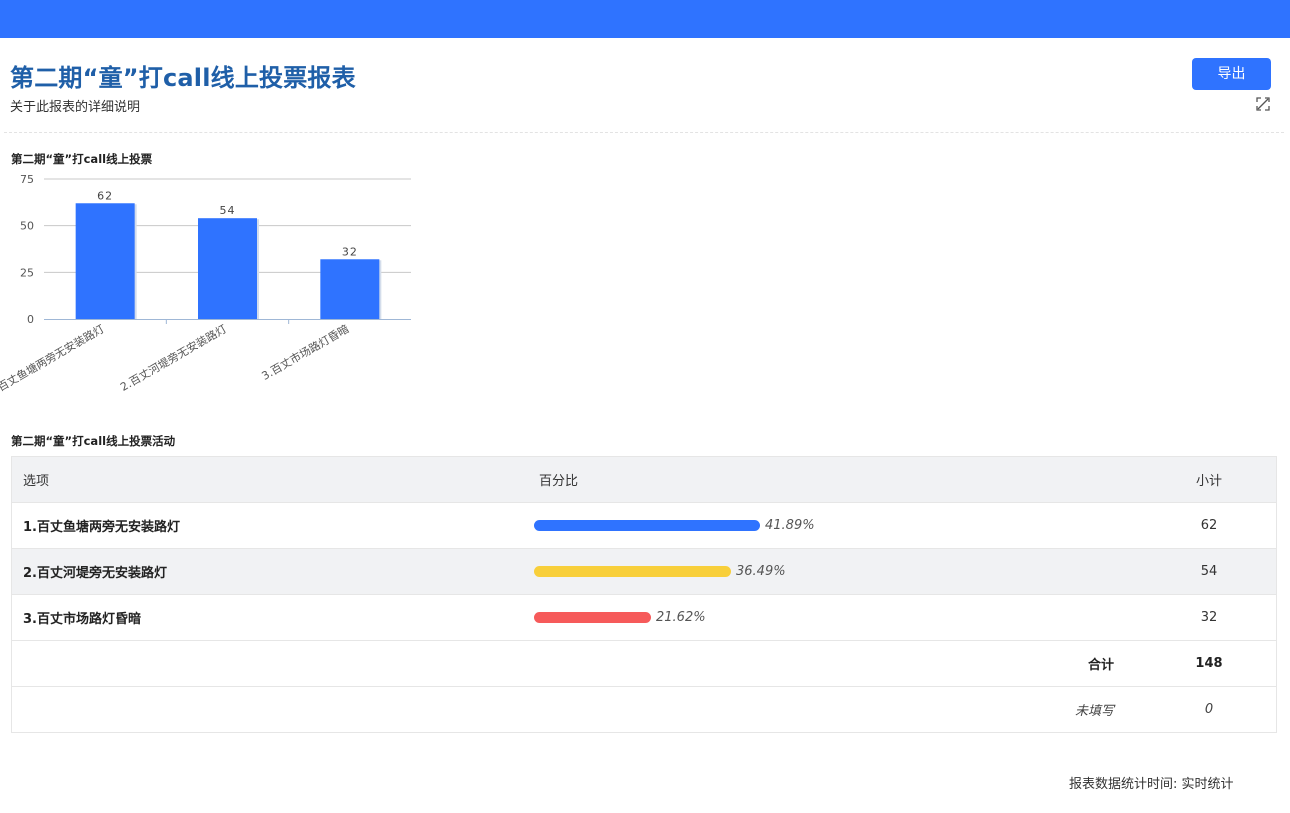  I want to click on x-tick-label: 3.百丈市场路灯昏暗, so click(305, 351).